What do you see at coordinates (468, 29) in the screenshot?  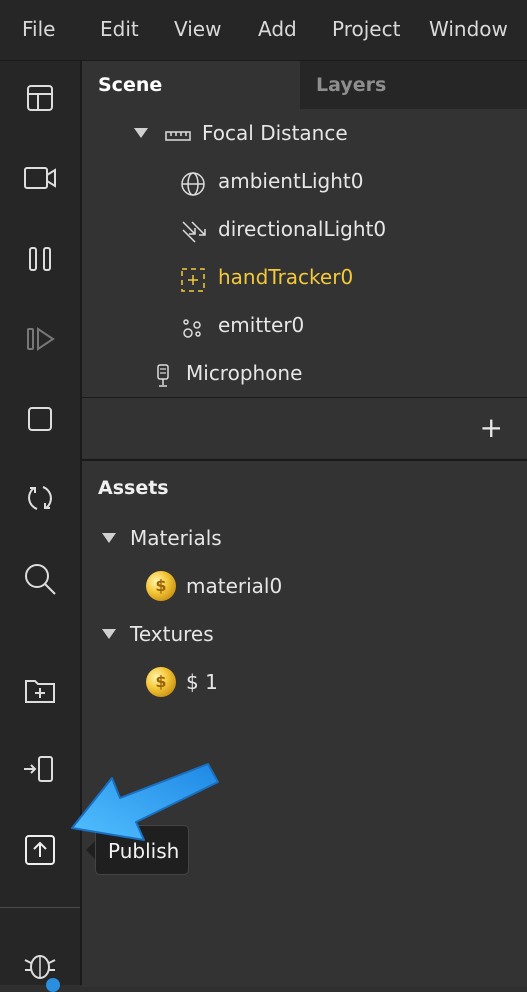 I see `menu-window: Window` at bounding box center [468, 29].